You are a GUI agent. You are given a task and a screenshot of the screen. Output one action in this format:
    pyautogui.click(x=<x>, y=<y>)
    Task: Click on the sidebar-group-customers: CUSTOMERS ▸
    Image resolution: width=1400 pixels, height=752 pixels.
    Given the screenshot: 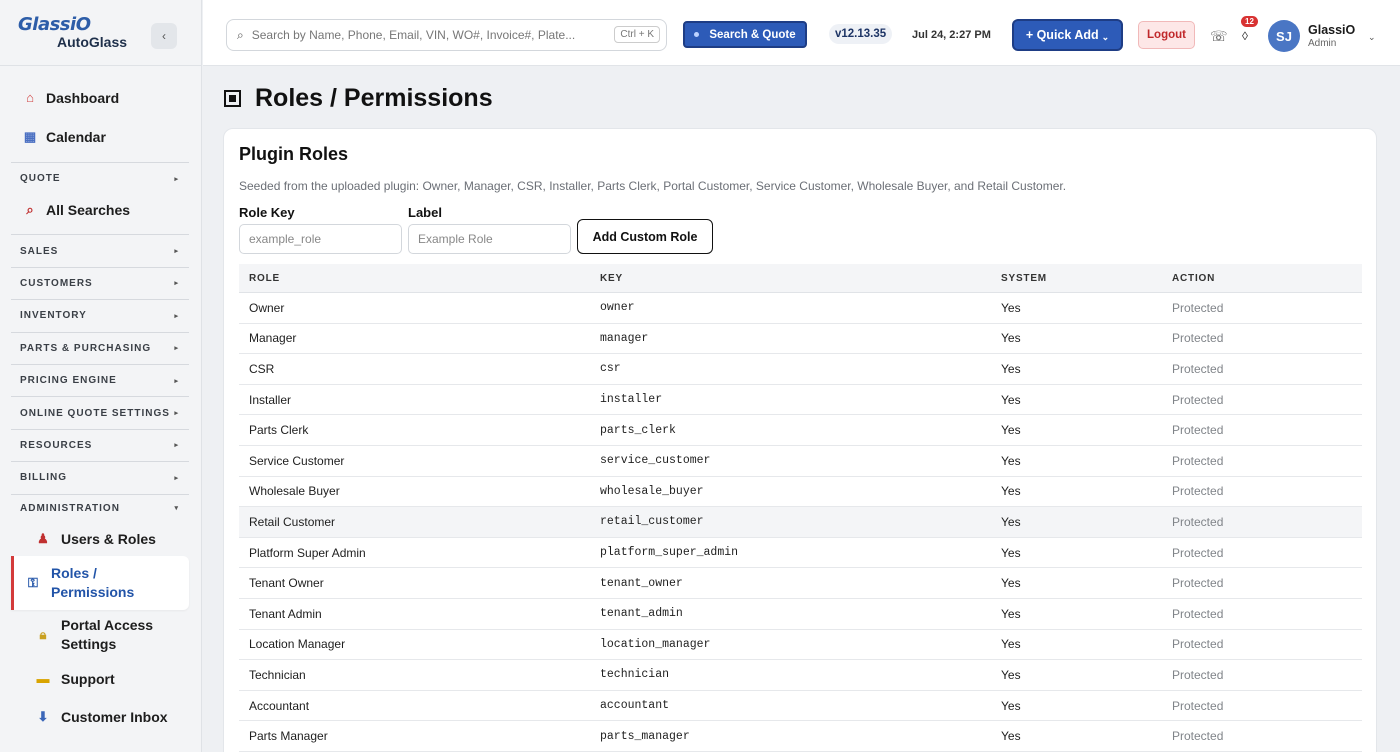 What is the action you would take?
    pyautogui.click(x=100, y=282)
    